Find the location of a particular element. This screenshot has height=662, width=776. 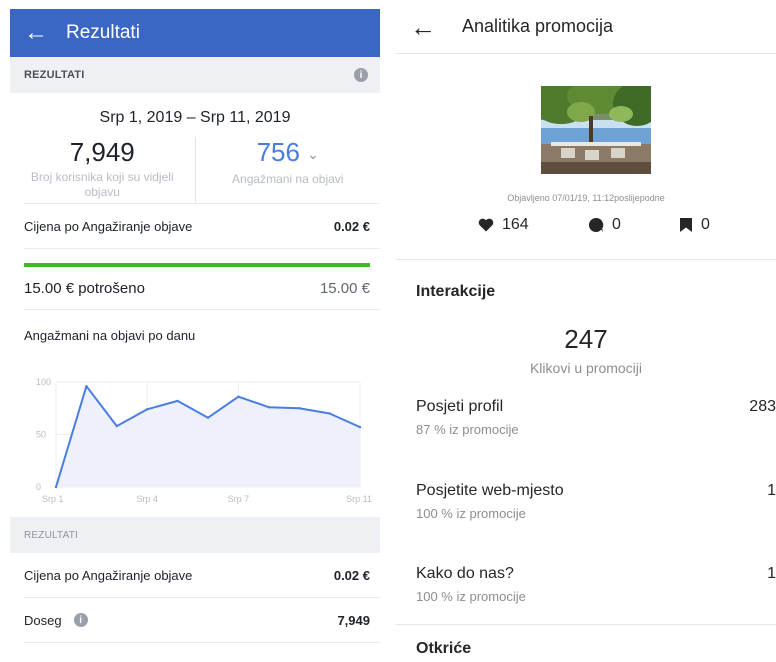

x-tick-label: Srp 11 is located at coordinates (359, 499).